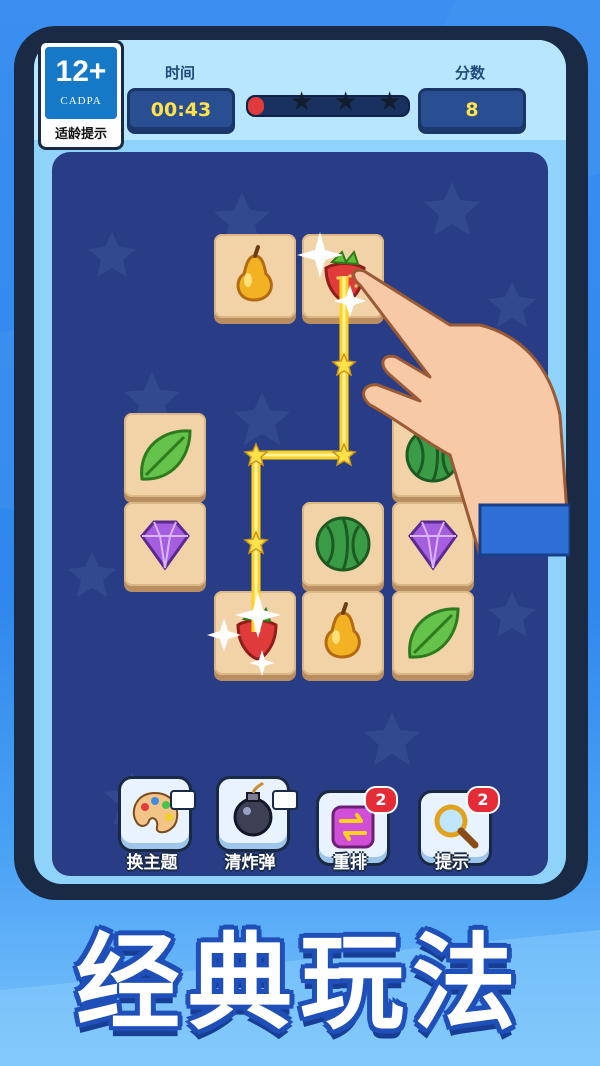 The image size is (600, 1066). I want to click on bomb-icon, so click(253, 809).